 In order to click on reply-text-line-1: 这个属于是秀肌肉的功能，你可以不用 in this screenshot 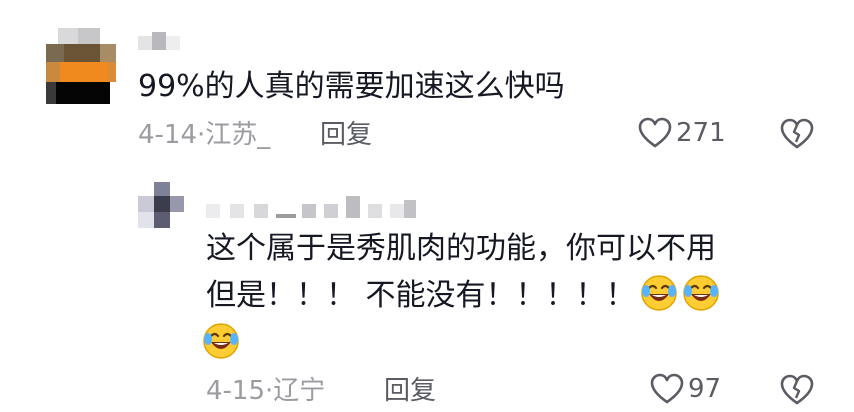, I will do `click(461, 248)`.